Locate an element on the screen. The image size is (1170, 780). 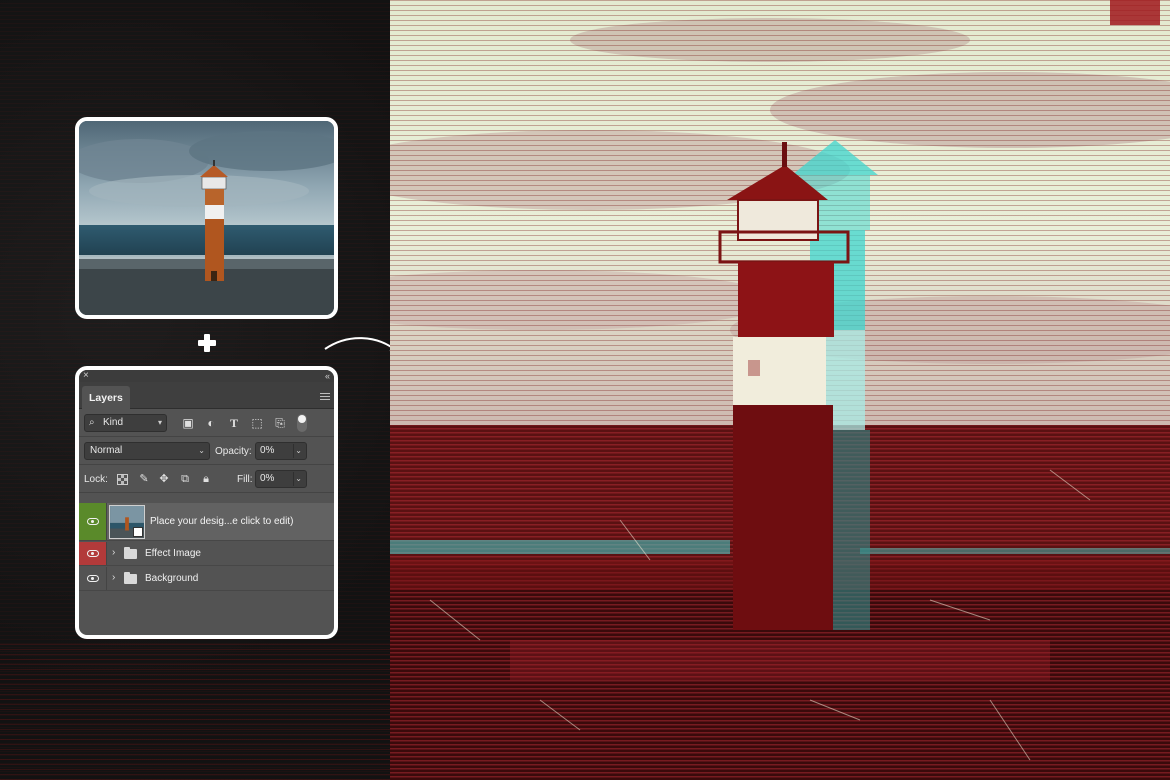
filter-row: ⌕ Kind ▾ ▣ ◐ T ⬚ ⎘ is located at coordinates (206, 423).